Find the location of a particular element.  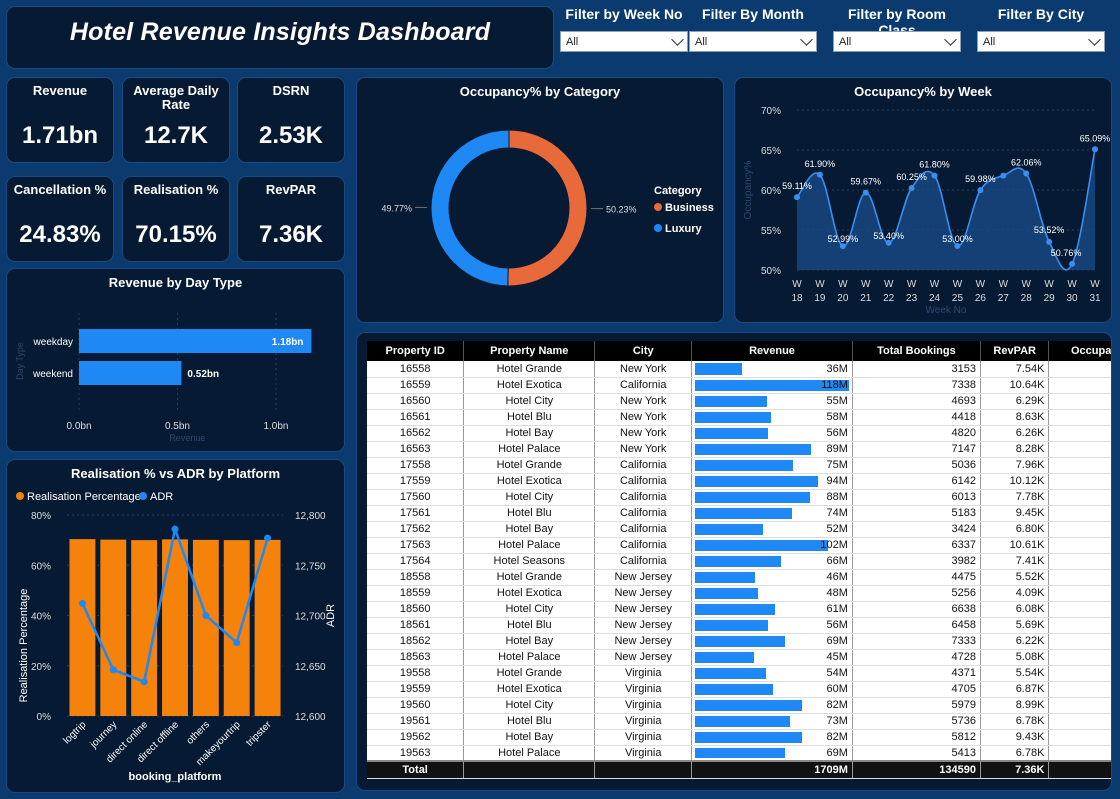

donut-slice-luxury is located at coordinates (470, 208).